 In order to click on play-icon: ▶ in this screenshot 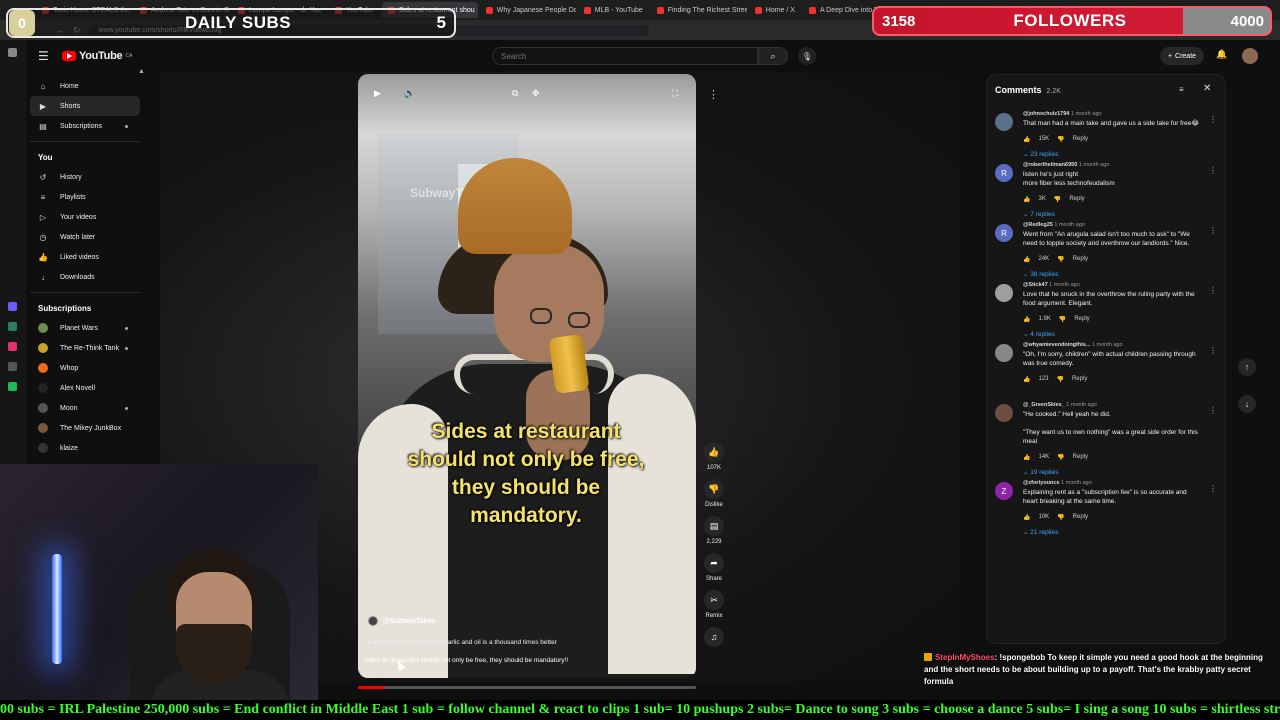, I will do `click(377, 93)`.